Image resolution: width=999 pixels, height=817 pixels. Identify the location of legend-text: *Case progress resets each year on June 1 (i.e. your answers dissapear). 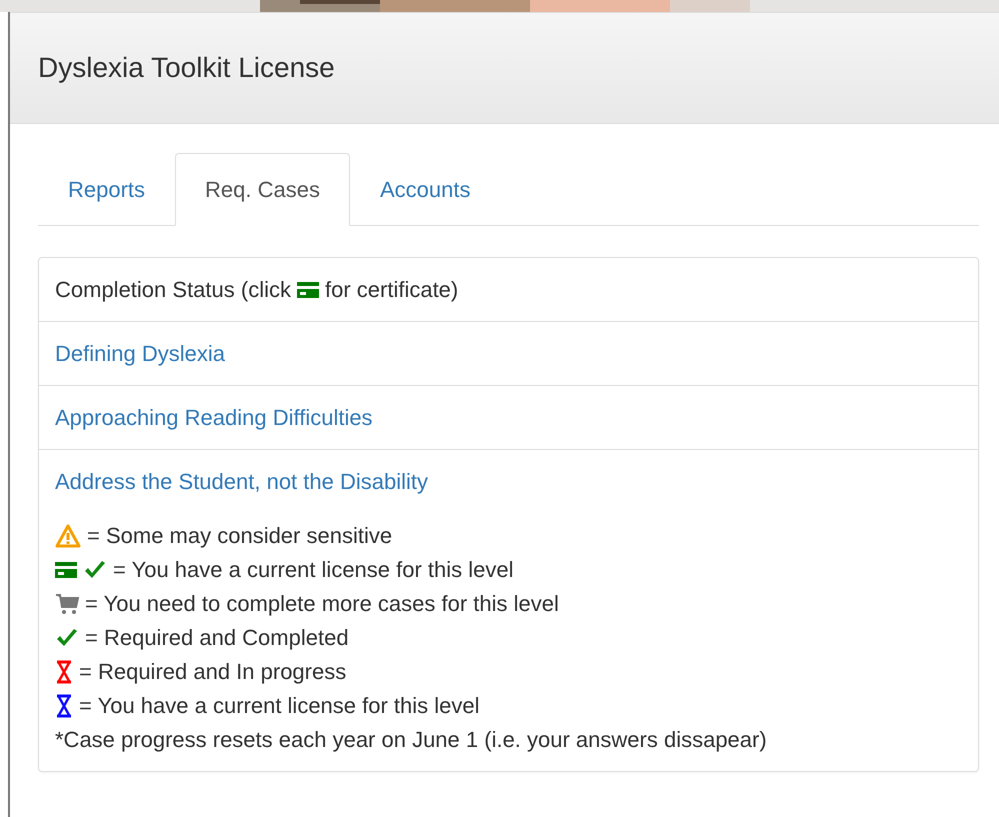
(411, 740).